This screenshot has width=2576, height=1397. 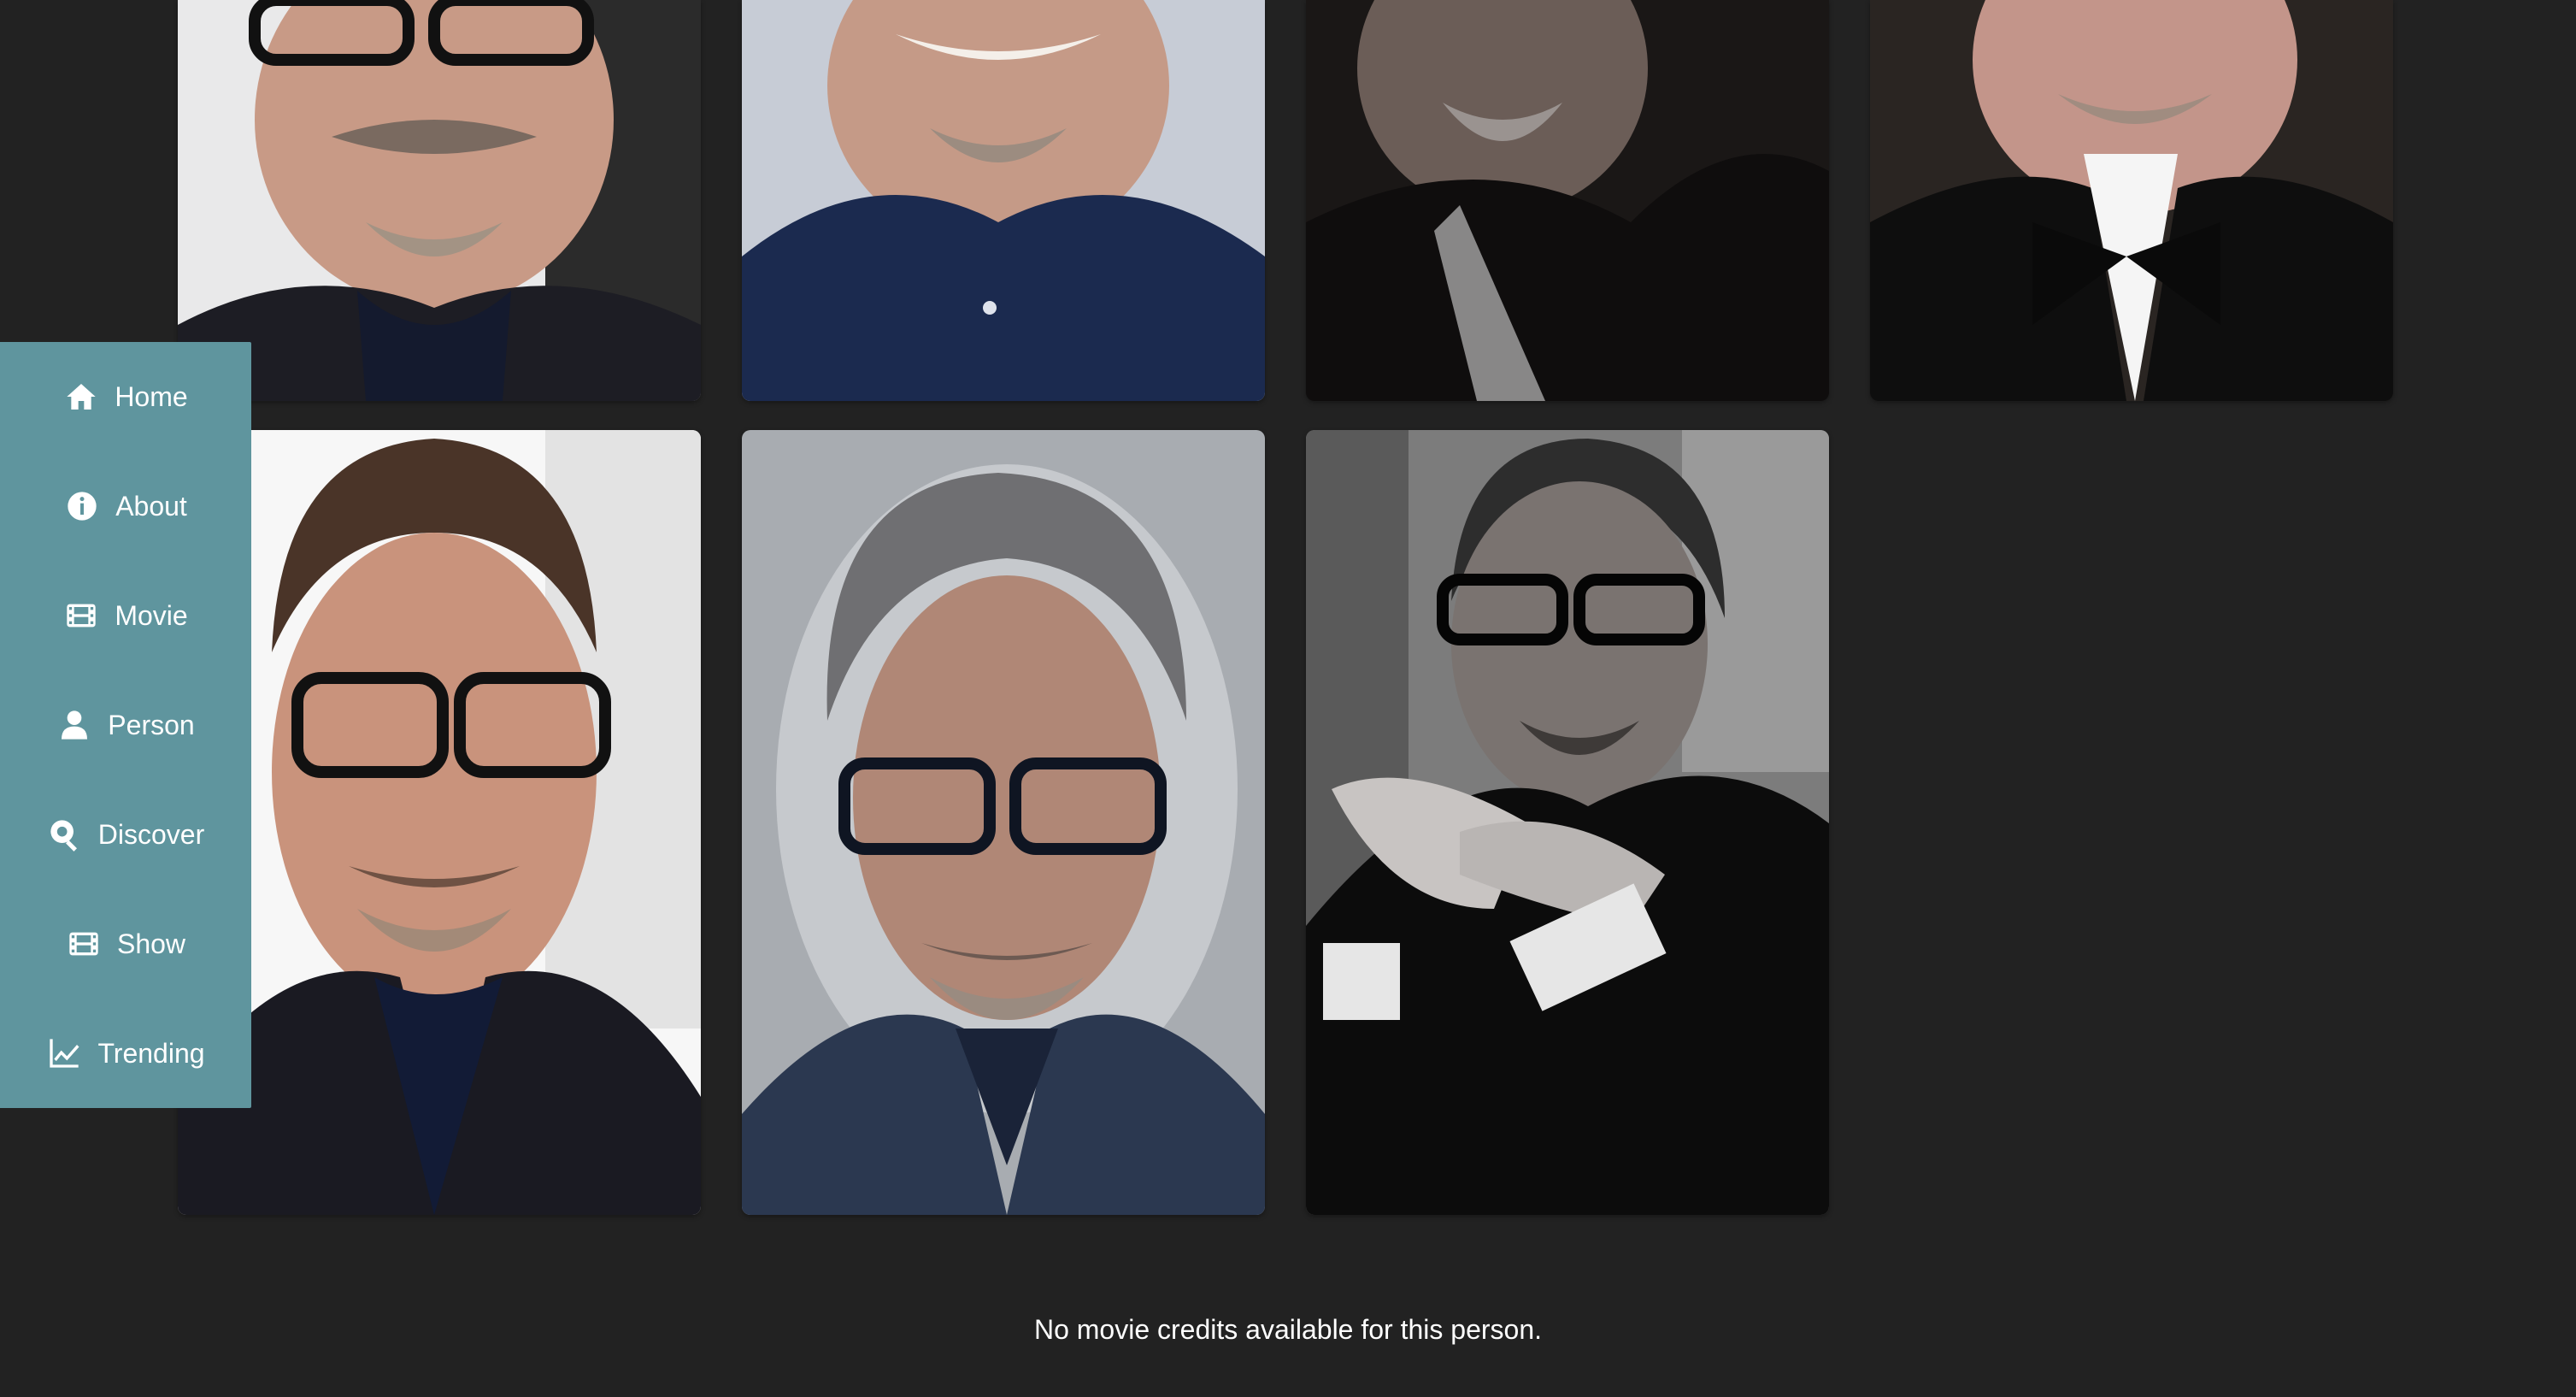 I want to click on home-icon, so click(x=81, y=397).